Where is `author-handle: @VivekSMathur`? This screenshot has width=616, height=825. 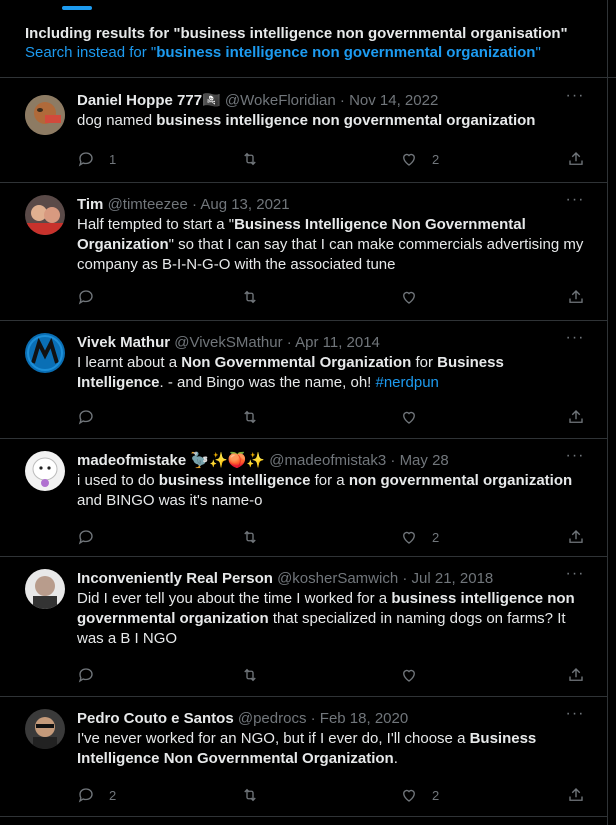
author-handle: @VivekSMathur is located at coordinates (228, 342).